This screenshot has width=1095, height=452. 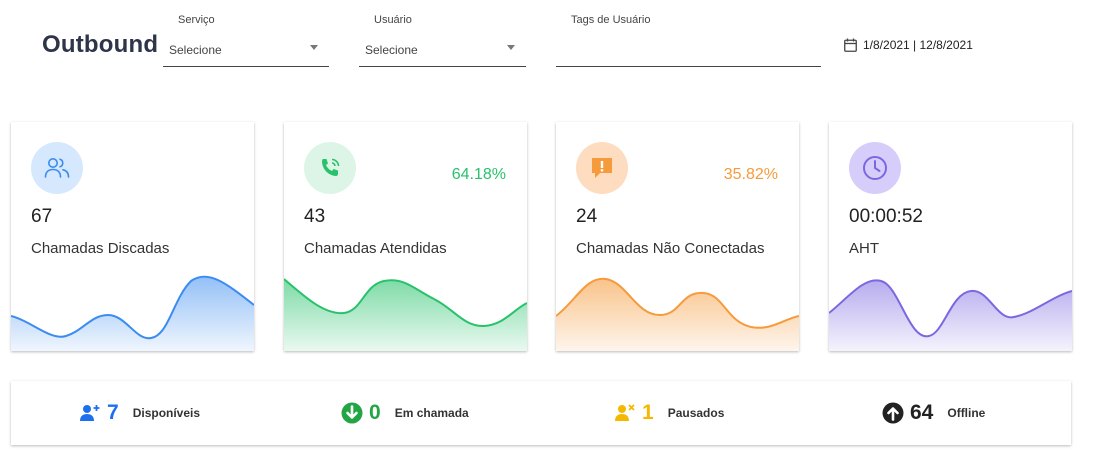 What do you see at coordinates (100, 248) in the screenshot?
I see `card-label: Chamadas Discadas` at bounding box center [100, 248].